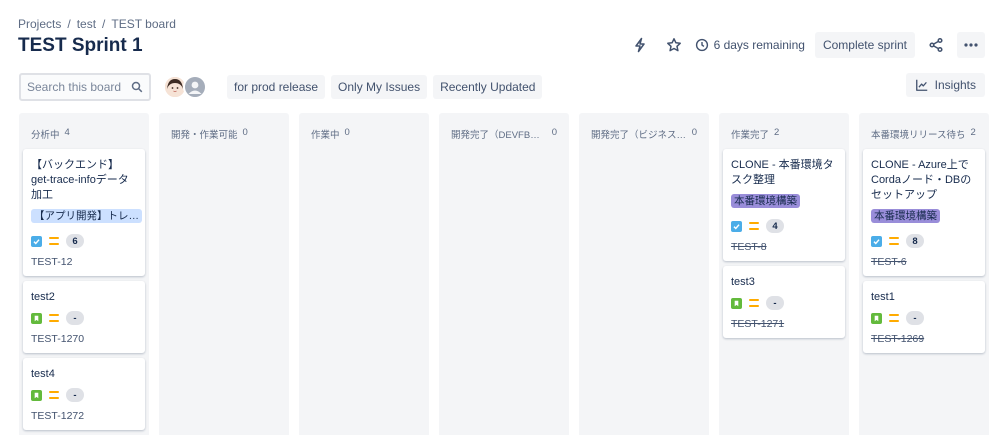 This screenshot has width=999, height=435. What do you see at coordinates (224, 137) in the screenshot?
I see `column-header: 開発・作業可能 0` at bounding box center [224, 137].